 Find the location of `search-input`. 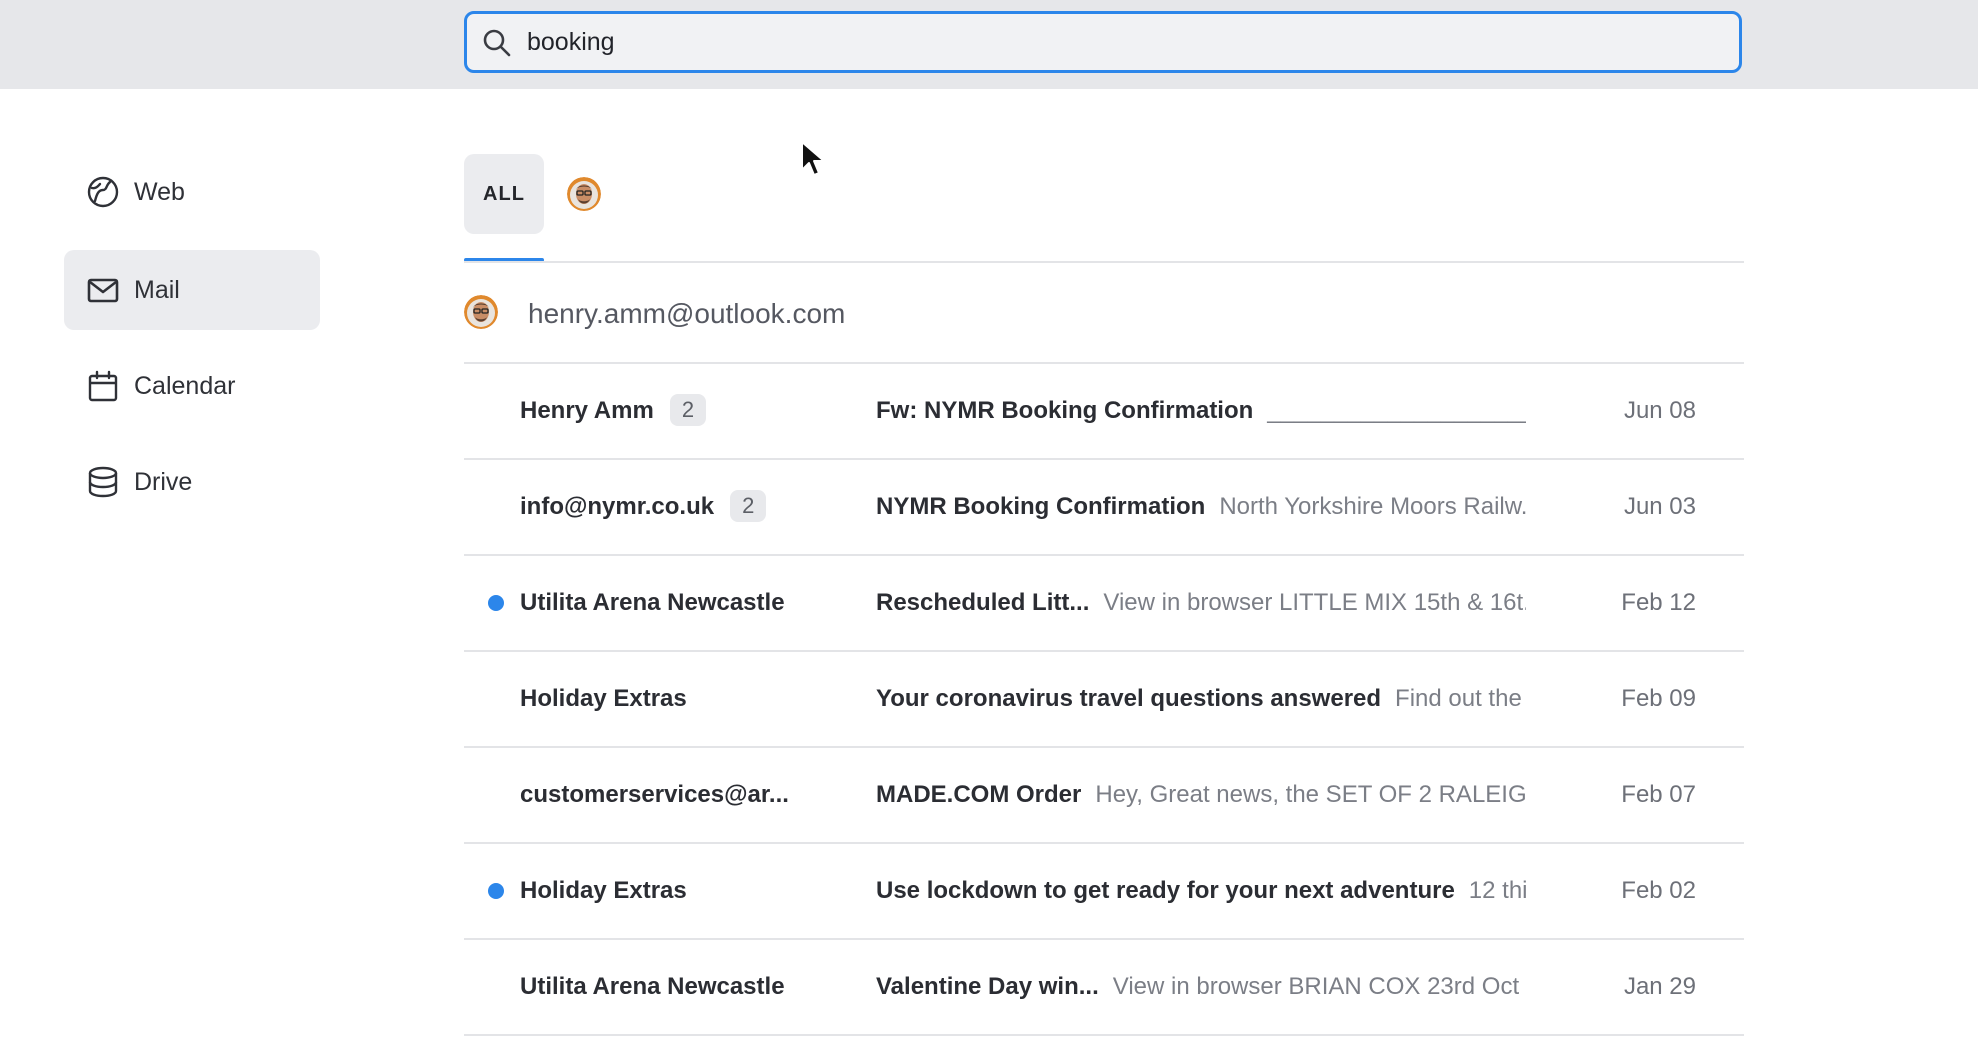

search-input is located at coordinates (1117, 42).